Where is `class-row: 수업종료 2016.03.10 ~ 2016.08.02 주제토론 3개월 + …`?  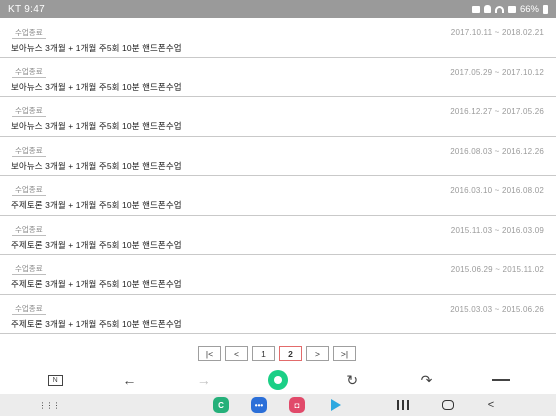 class-row: 수업종료 2016.03.10 ~ 2016.08.02 주제토론 3개월 + … is located at coordinates (278, 196).